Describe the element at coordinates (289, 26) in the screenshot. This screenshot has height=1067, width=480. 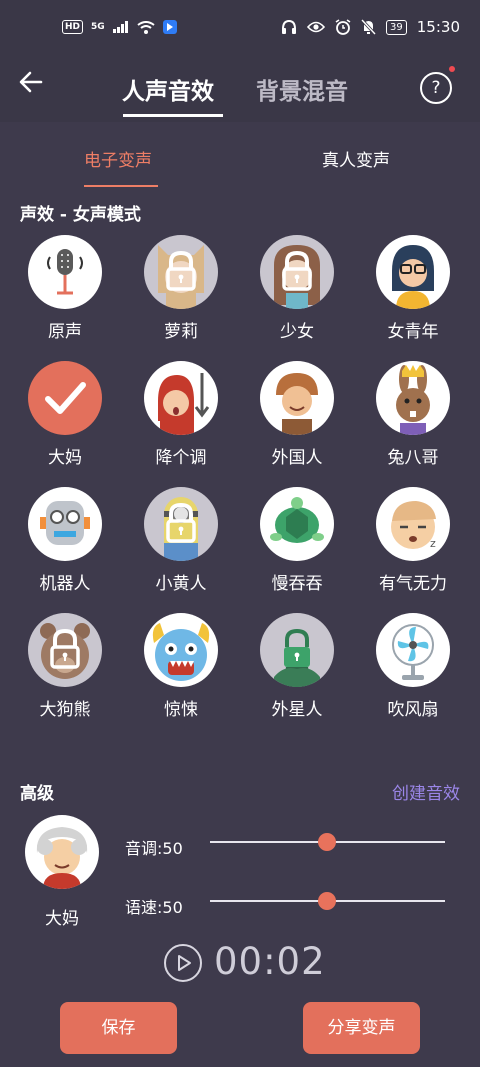
I see `headphones-icon` at that location.